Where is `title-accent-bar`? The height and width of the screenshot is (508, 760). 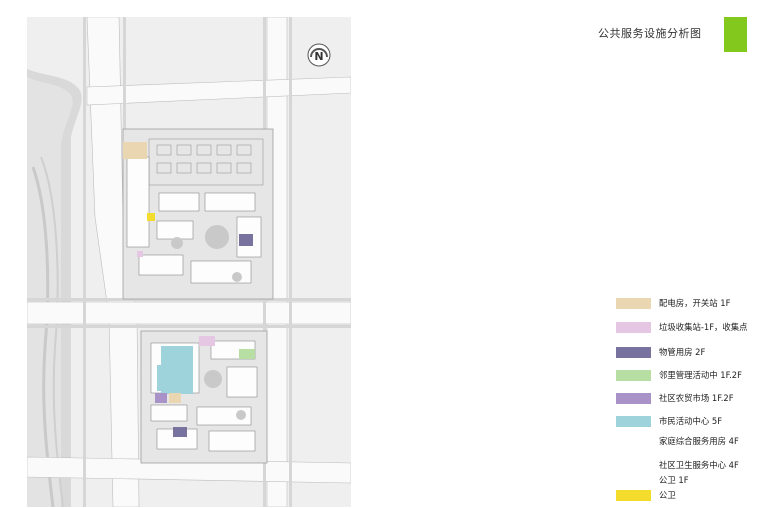 title-accent-bar is located at coordinates (735, 34).